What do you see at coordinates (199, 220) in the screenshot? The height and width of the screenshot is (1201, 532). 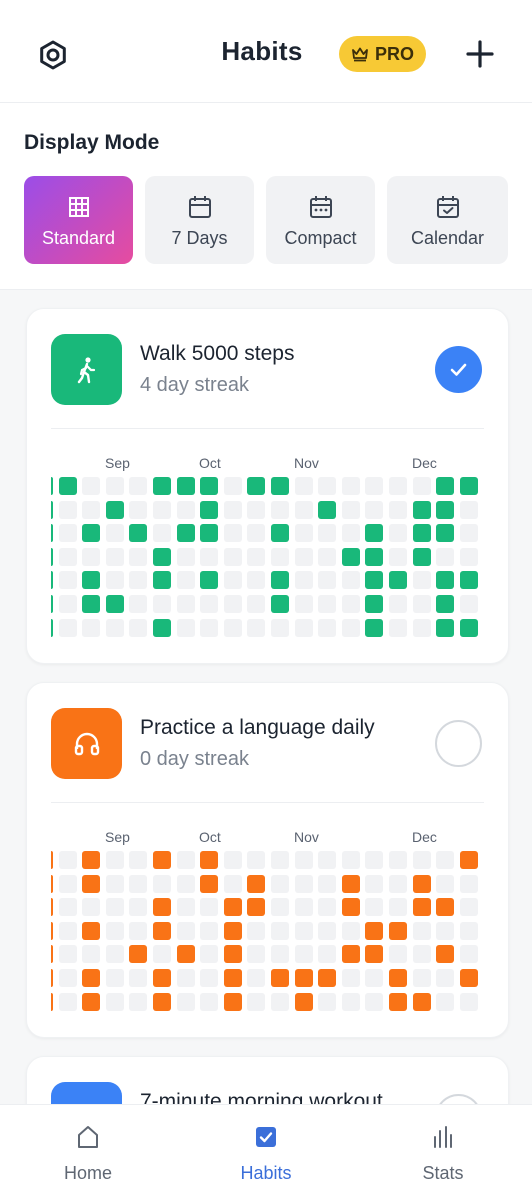 I see `mode-7days-button: 7 Days` at bounding box center [199, 220].